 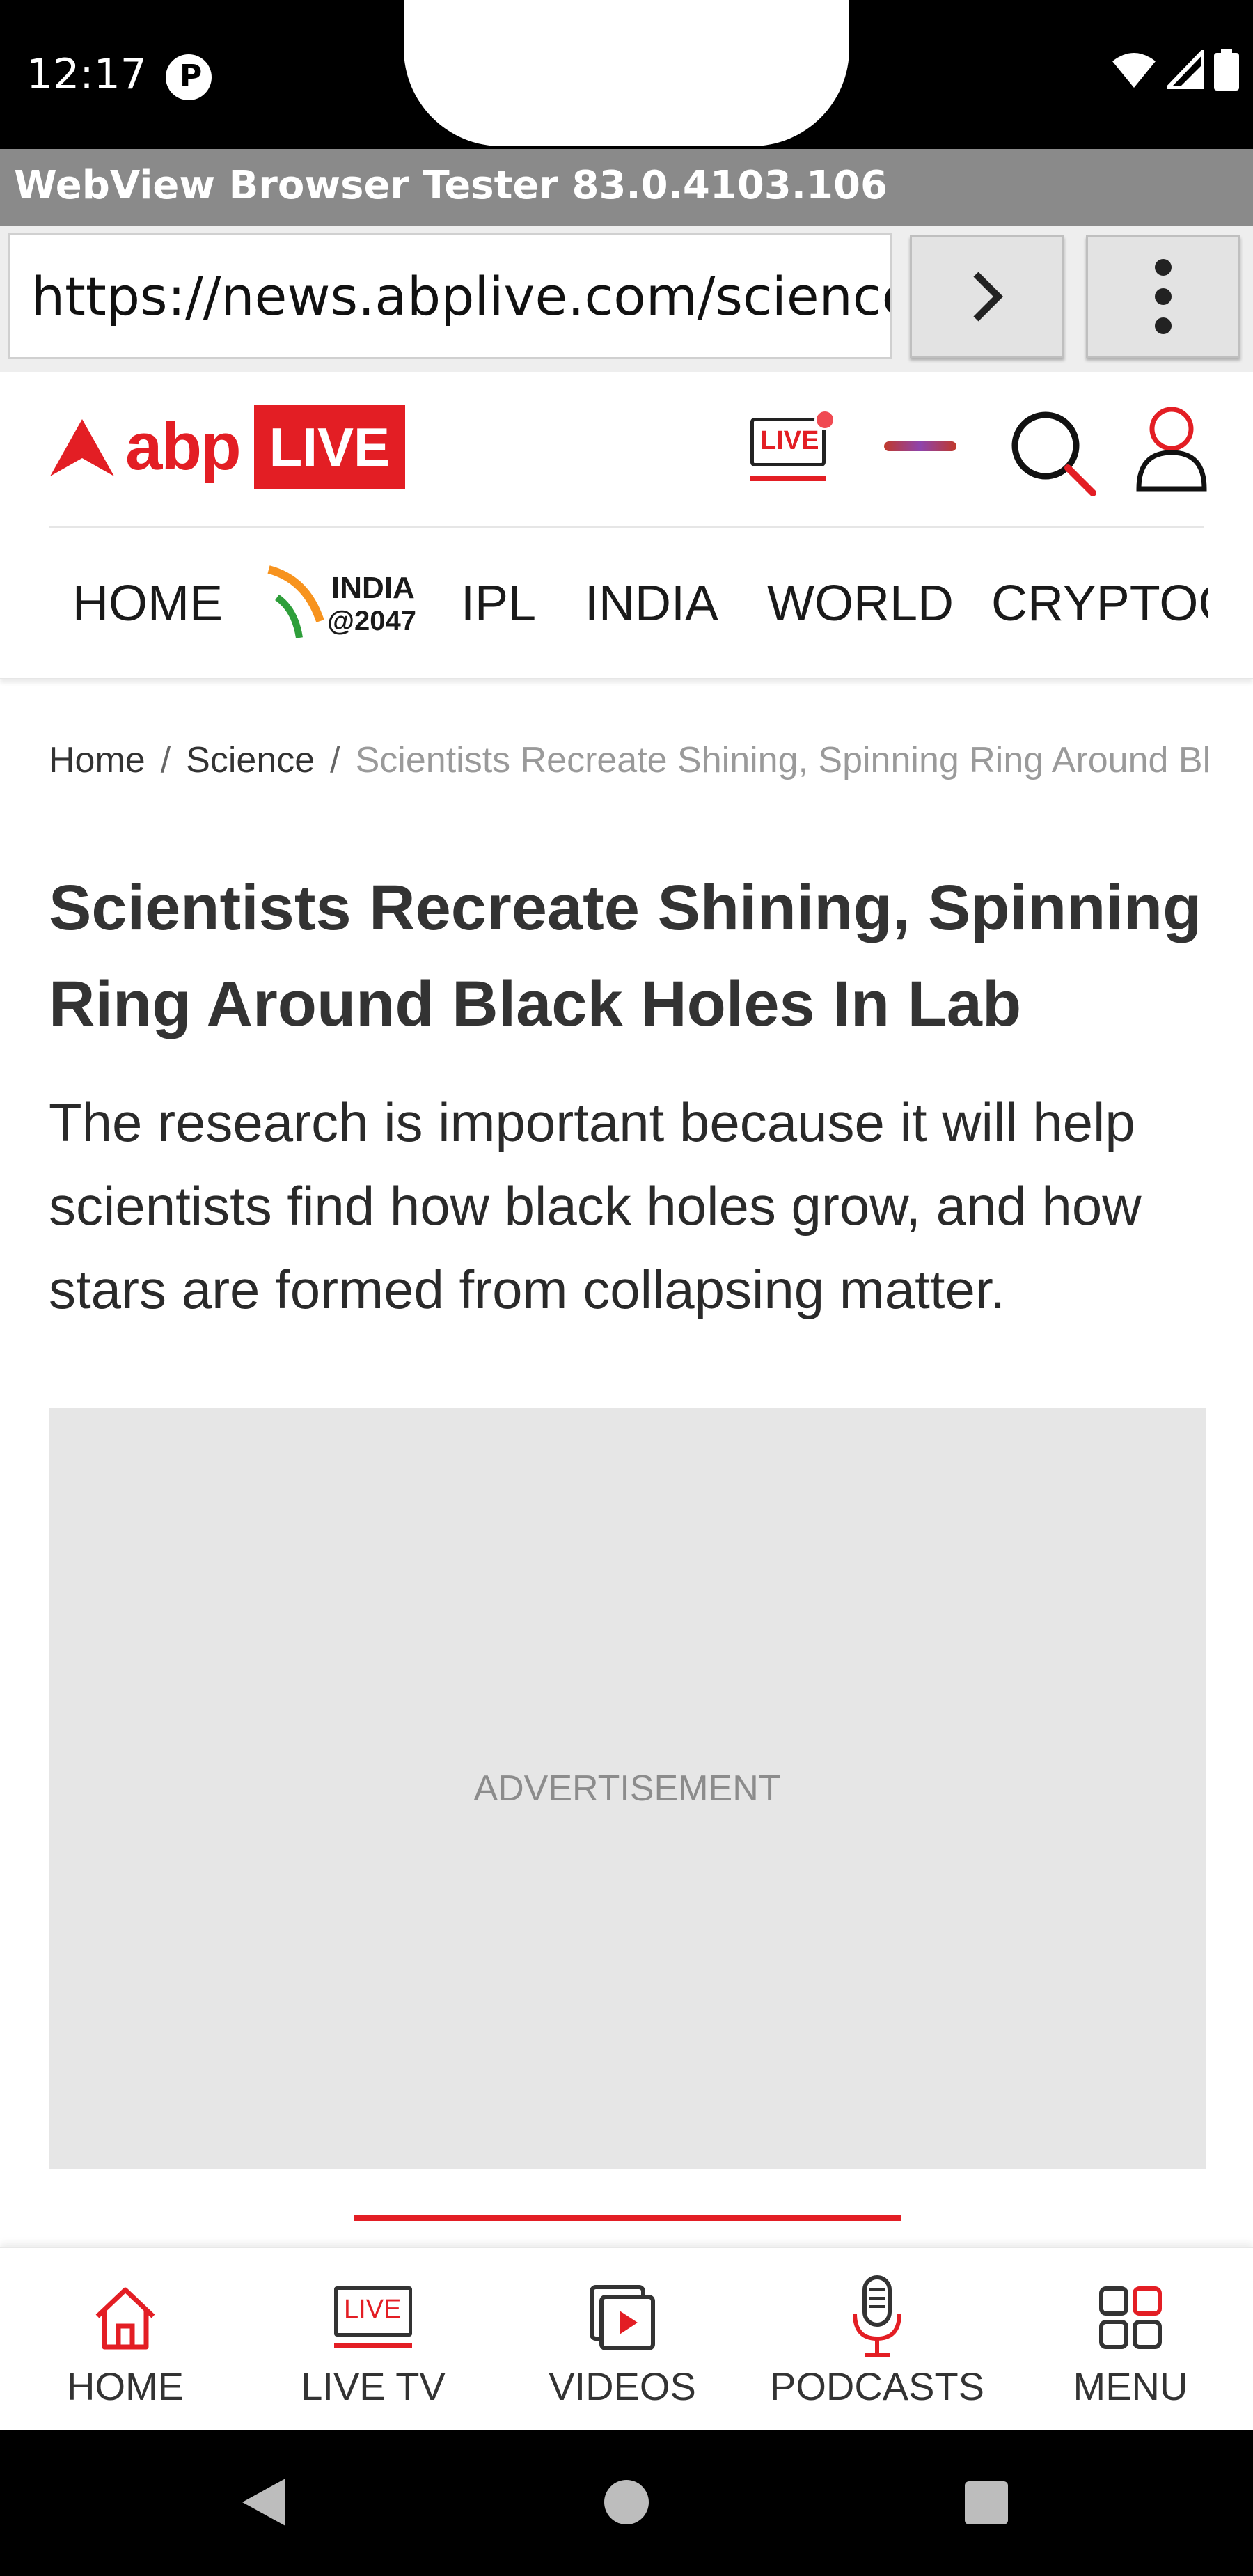 I want to click on bottom-nav: HOME LIVE LIVE TV VIDEOS PODCASTS MENU, so click(x=627, y=2338).